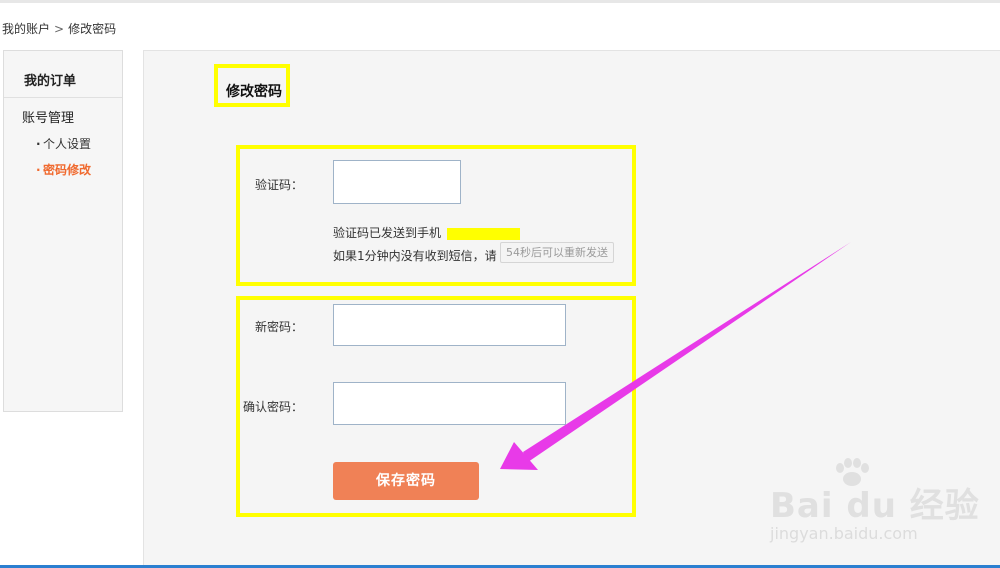 This screenshot has height=568, width=1000. What do you see at coordinates (449, 403) in the screenshot?
I see `confirm-password-input` at bounding box center [449, 403].